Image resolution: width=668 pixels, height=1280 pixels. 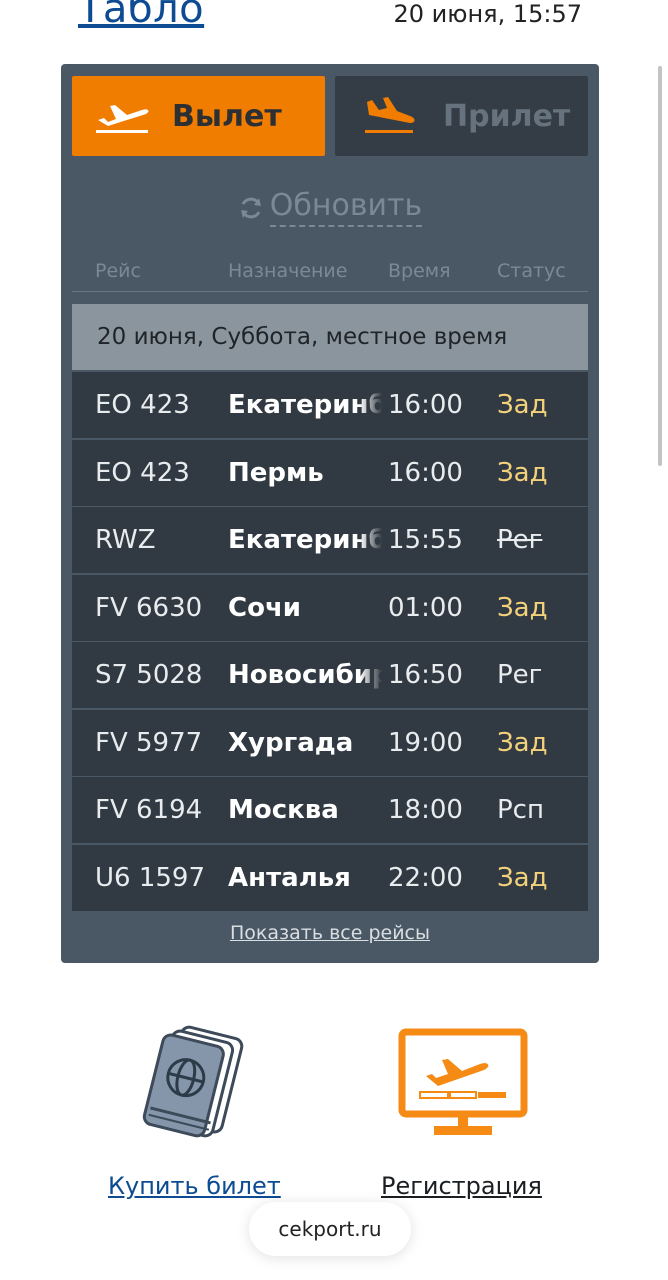 I want to click on table-row: EO 423 Пермь 16:00 Зад, so click(x=330, y=472).